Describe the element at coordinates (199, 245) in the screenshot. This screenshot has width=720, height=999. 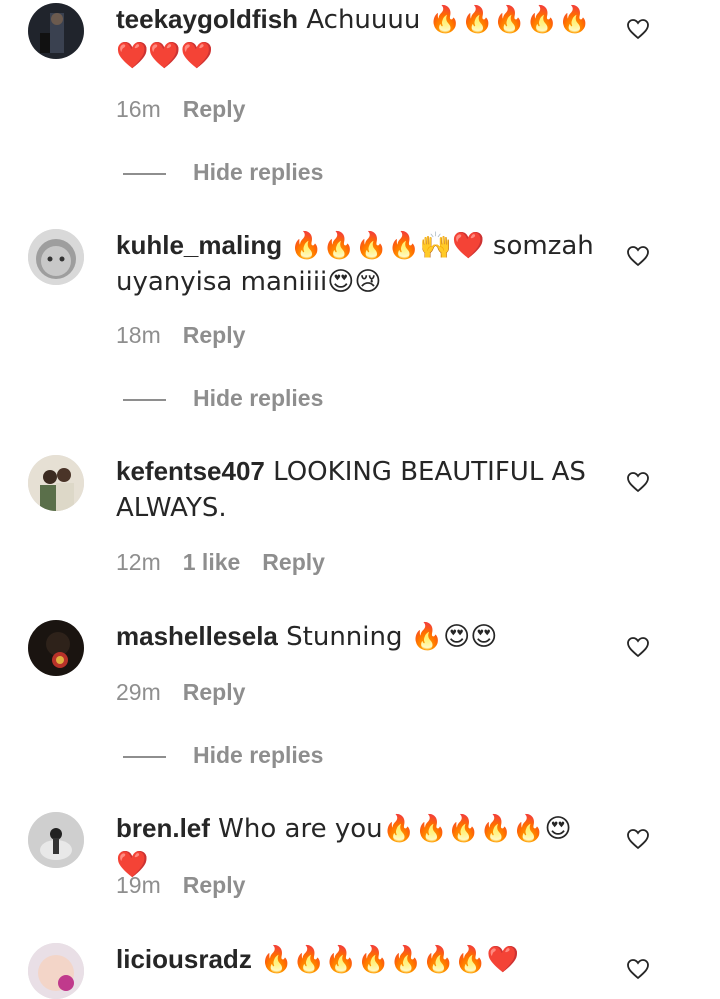
I see `comment-username: kuhle_maling` at that location.